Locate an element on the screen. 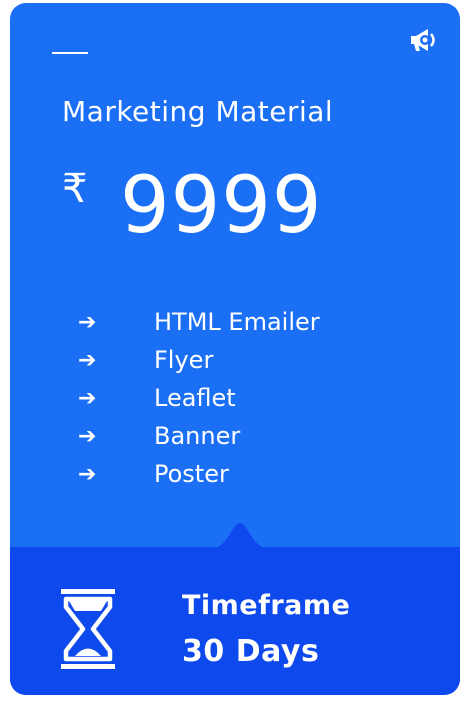 The width and height of the screenshot is (470, 704). decorative-dash is located at coordinates (70, 53).